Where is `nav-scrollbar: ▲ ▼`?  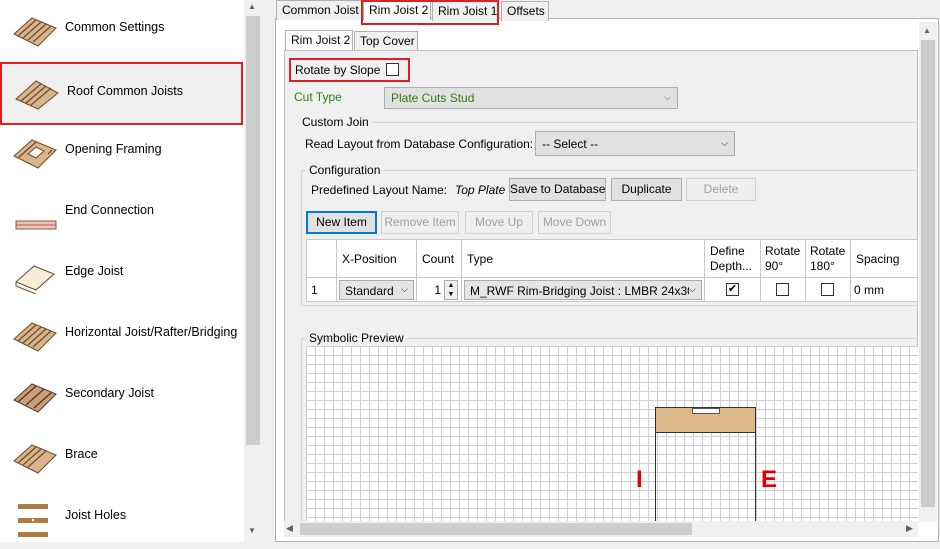
nav-scrollbar: ▲ ▼ is located at coordinates (253, 271).